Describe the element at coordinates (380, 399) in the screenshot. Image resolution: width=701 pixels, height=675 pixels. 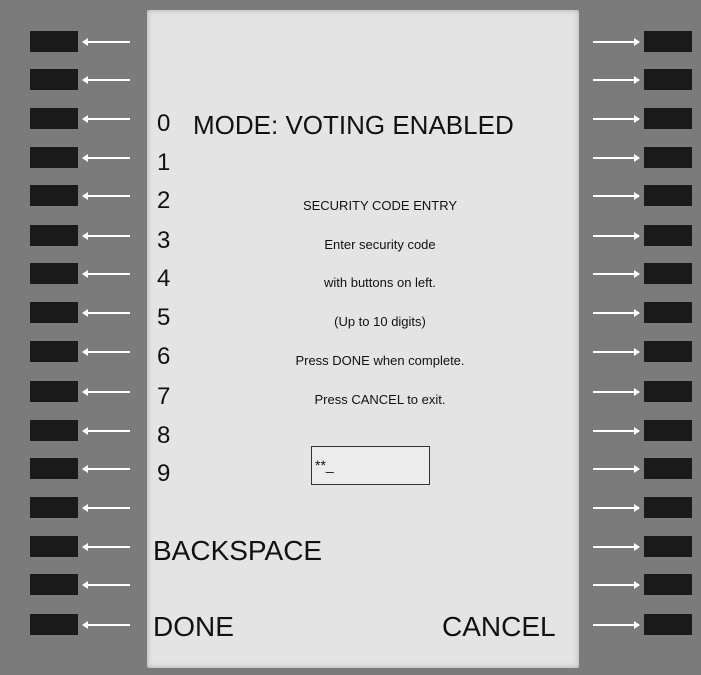
I see `instruction-line: Press CANCEL to exit.` at that location.